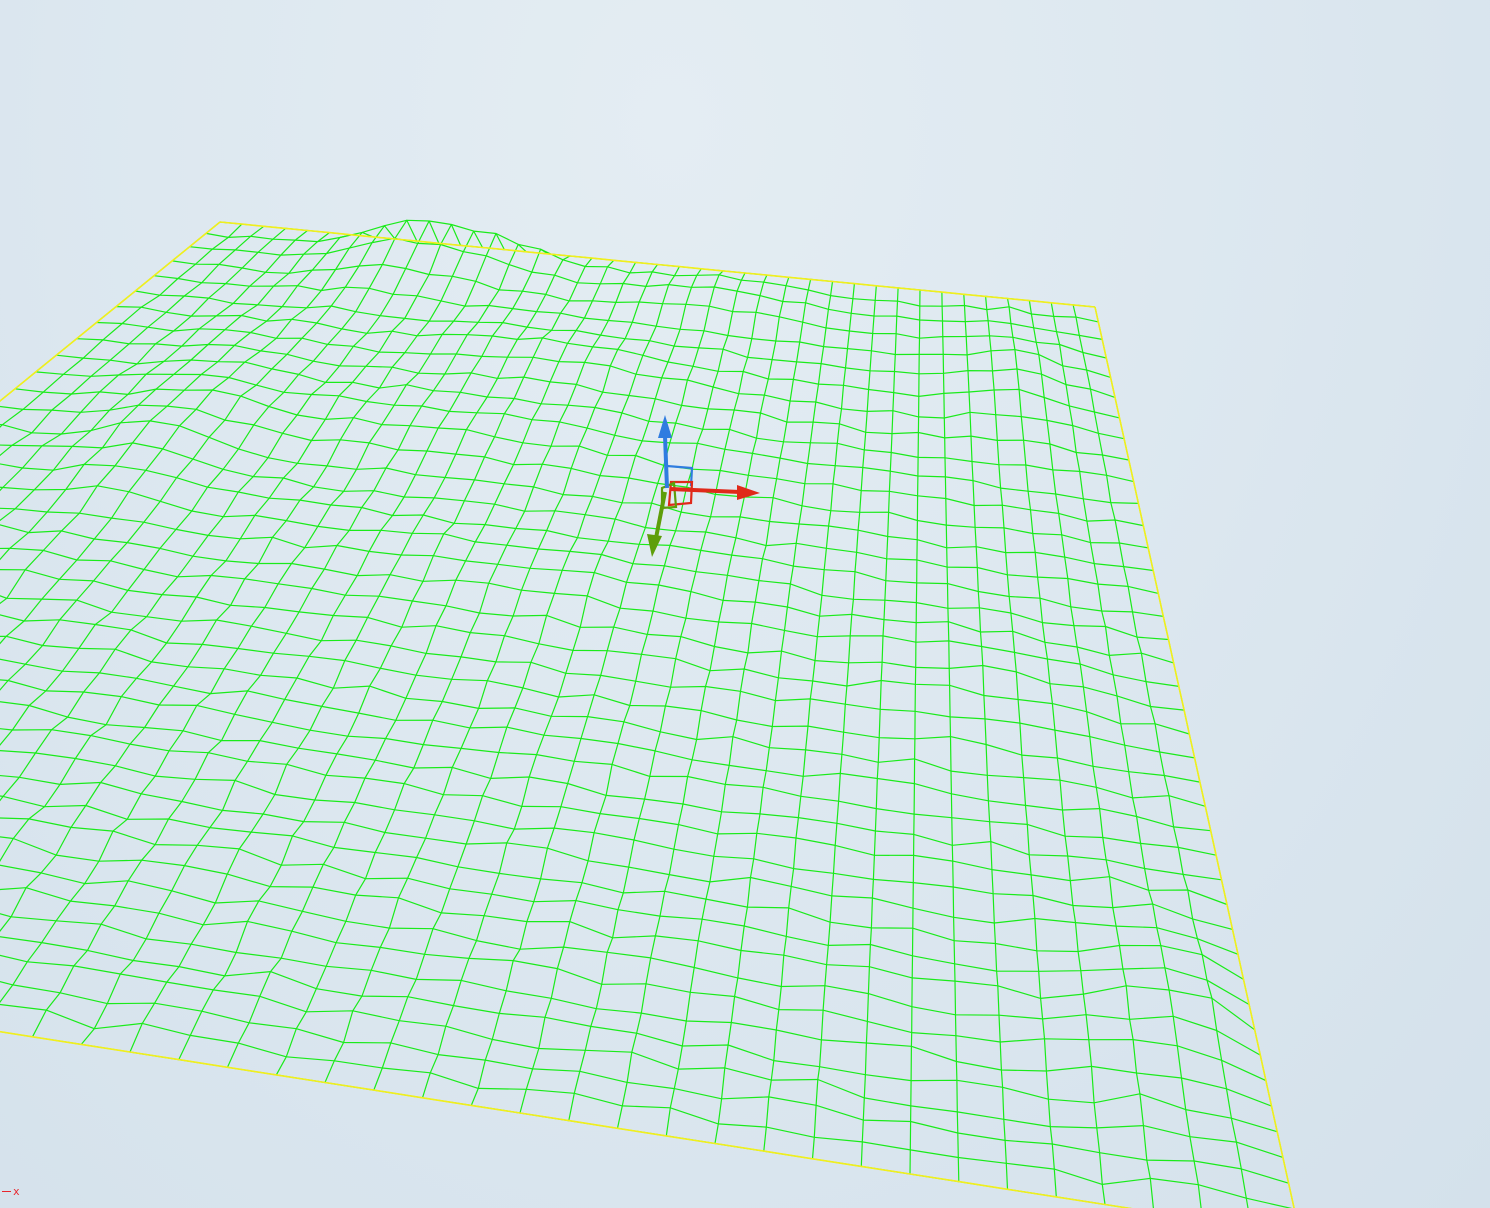  Describe the element at coordinates (16, 1191) in the screenshot. I see `x-axis-label: x` at that location.